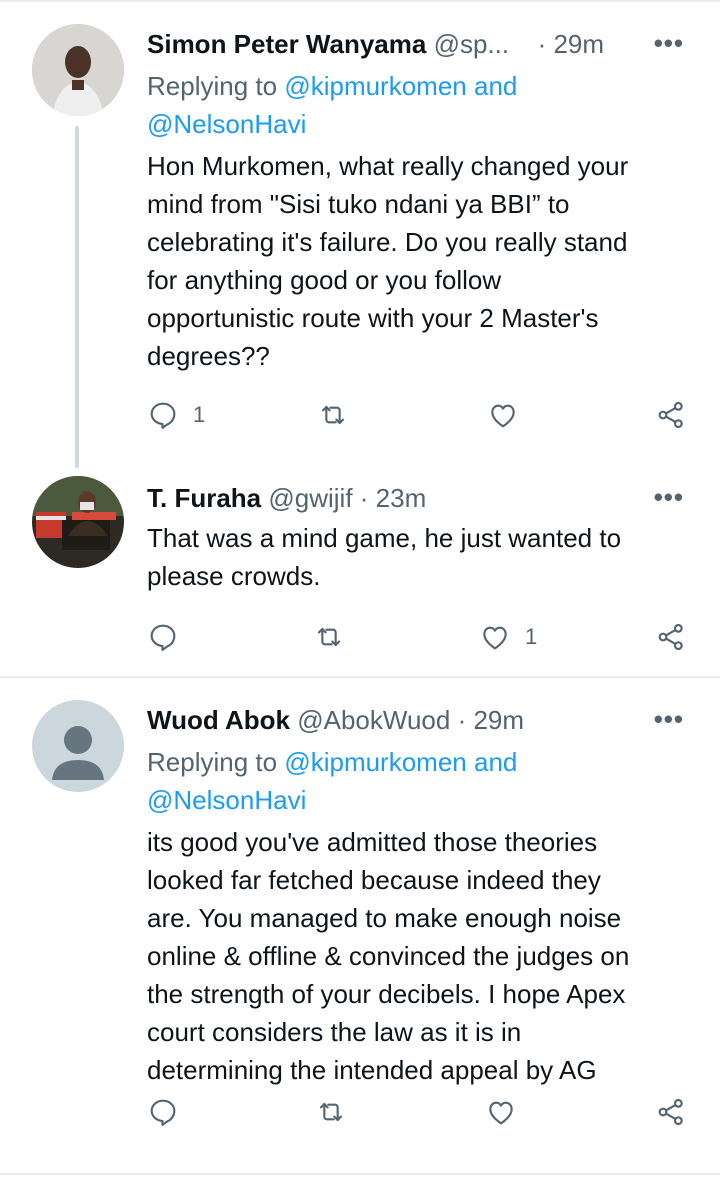  Describe the element at coordinates (77, 297) in the screenshot. I see `thread-line` at that location.